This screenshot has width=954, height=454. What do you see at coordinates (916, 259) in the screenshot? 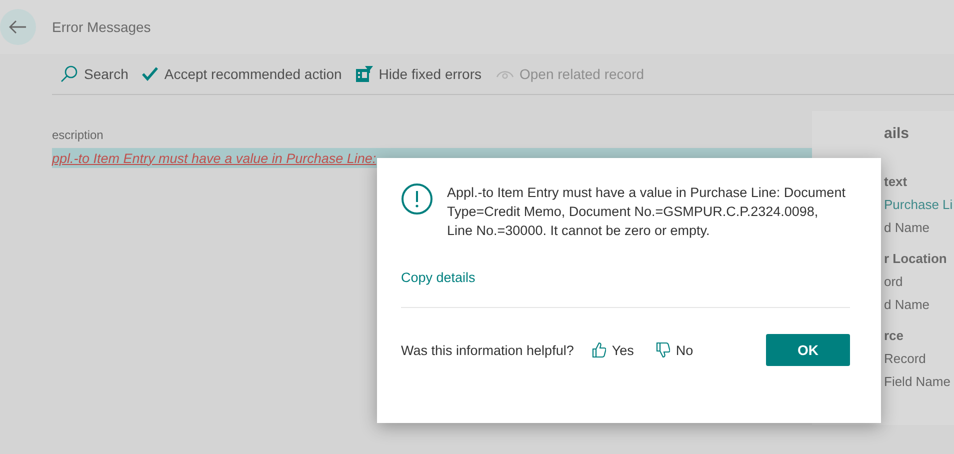
I see `details-text: r Location` at bounding box center [916, 259].